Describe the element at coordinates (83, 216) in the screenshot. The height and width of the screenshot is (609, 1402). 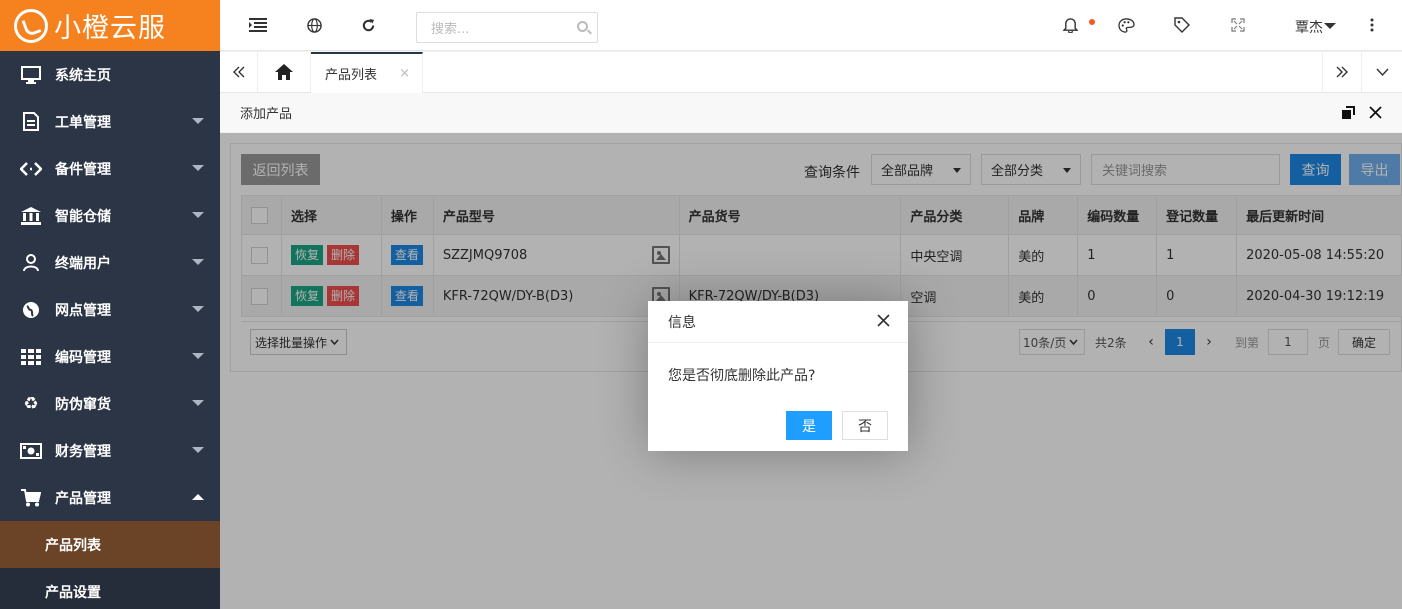
I see `sidebar-item-label: 智能仓储` at that location.